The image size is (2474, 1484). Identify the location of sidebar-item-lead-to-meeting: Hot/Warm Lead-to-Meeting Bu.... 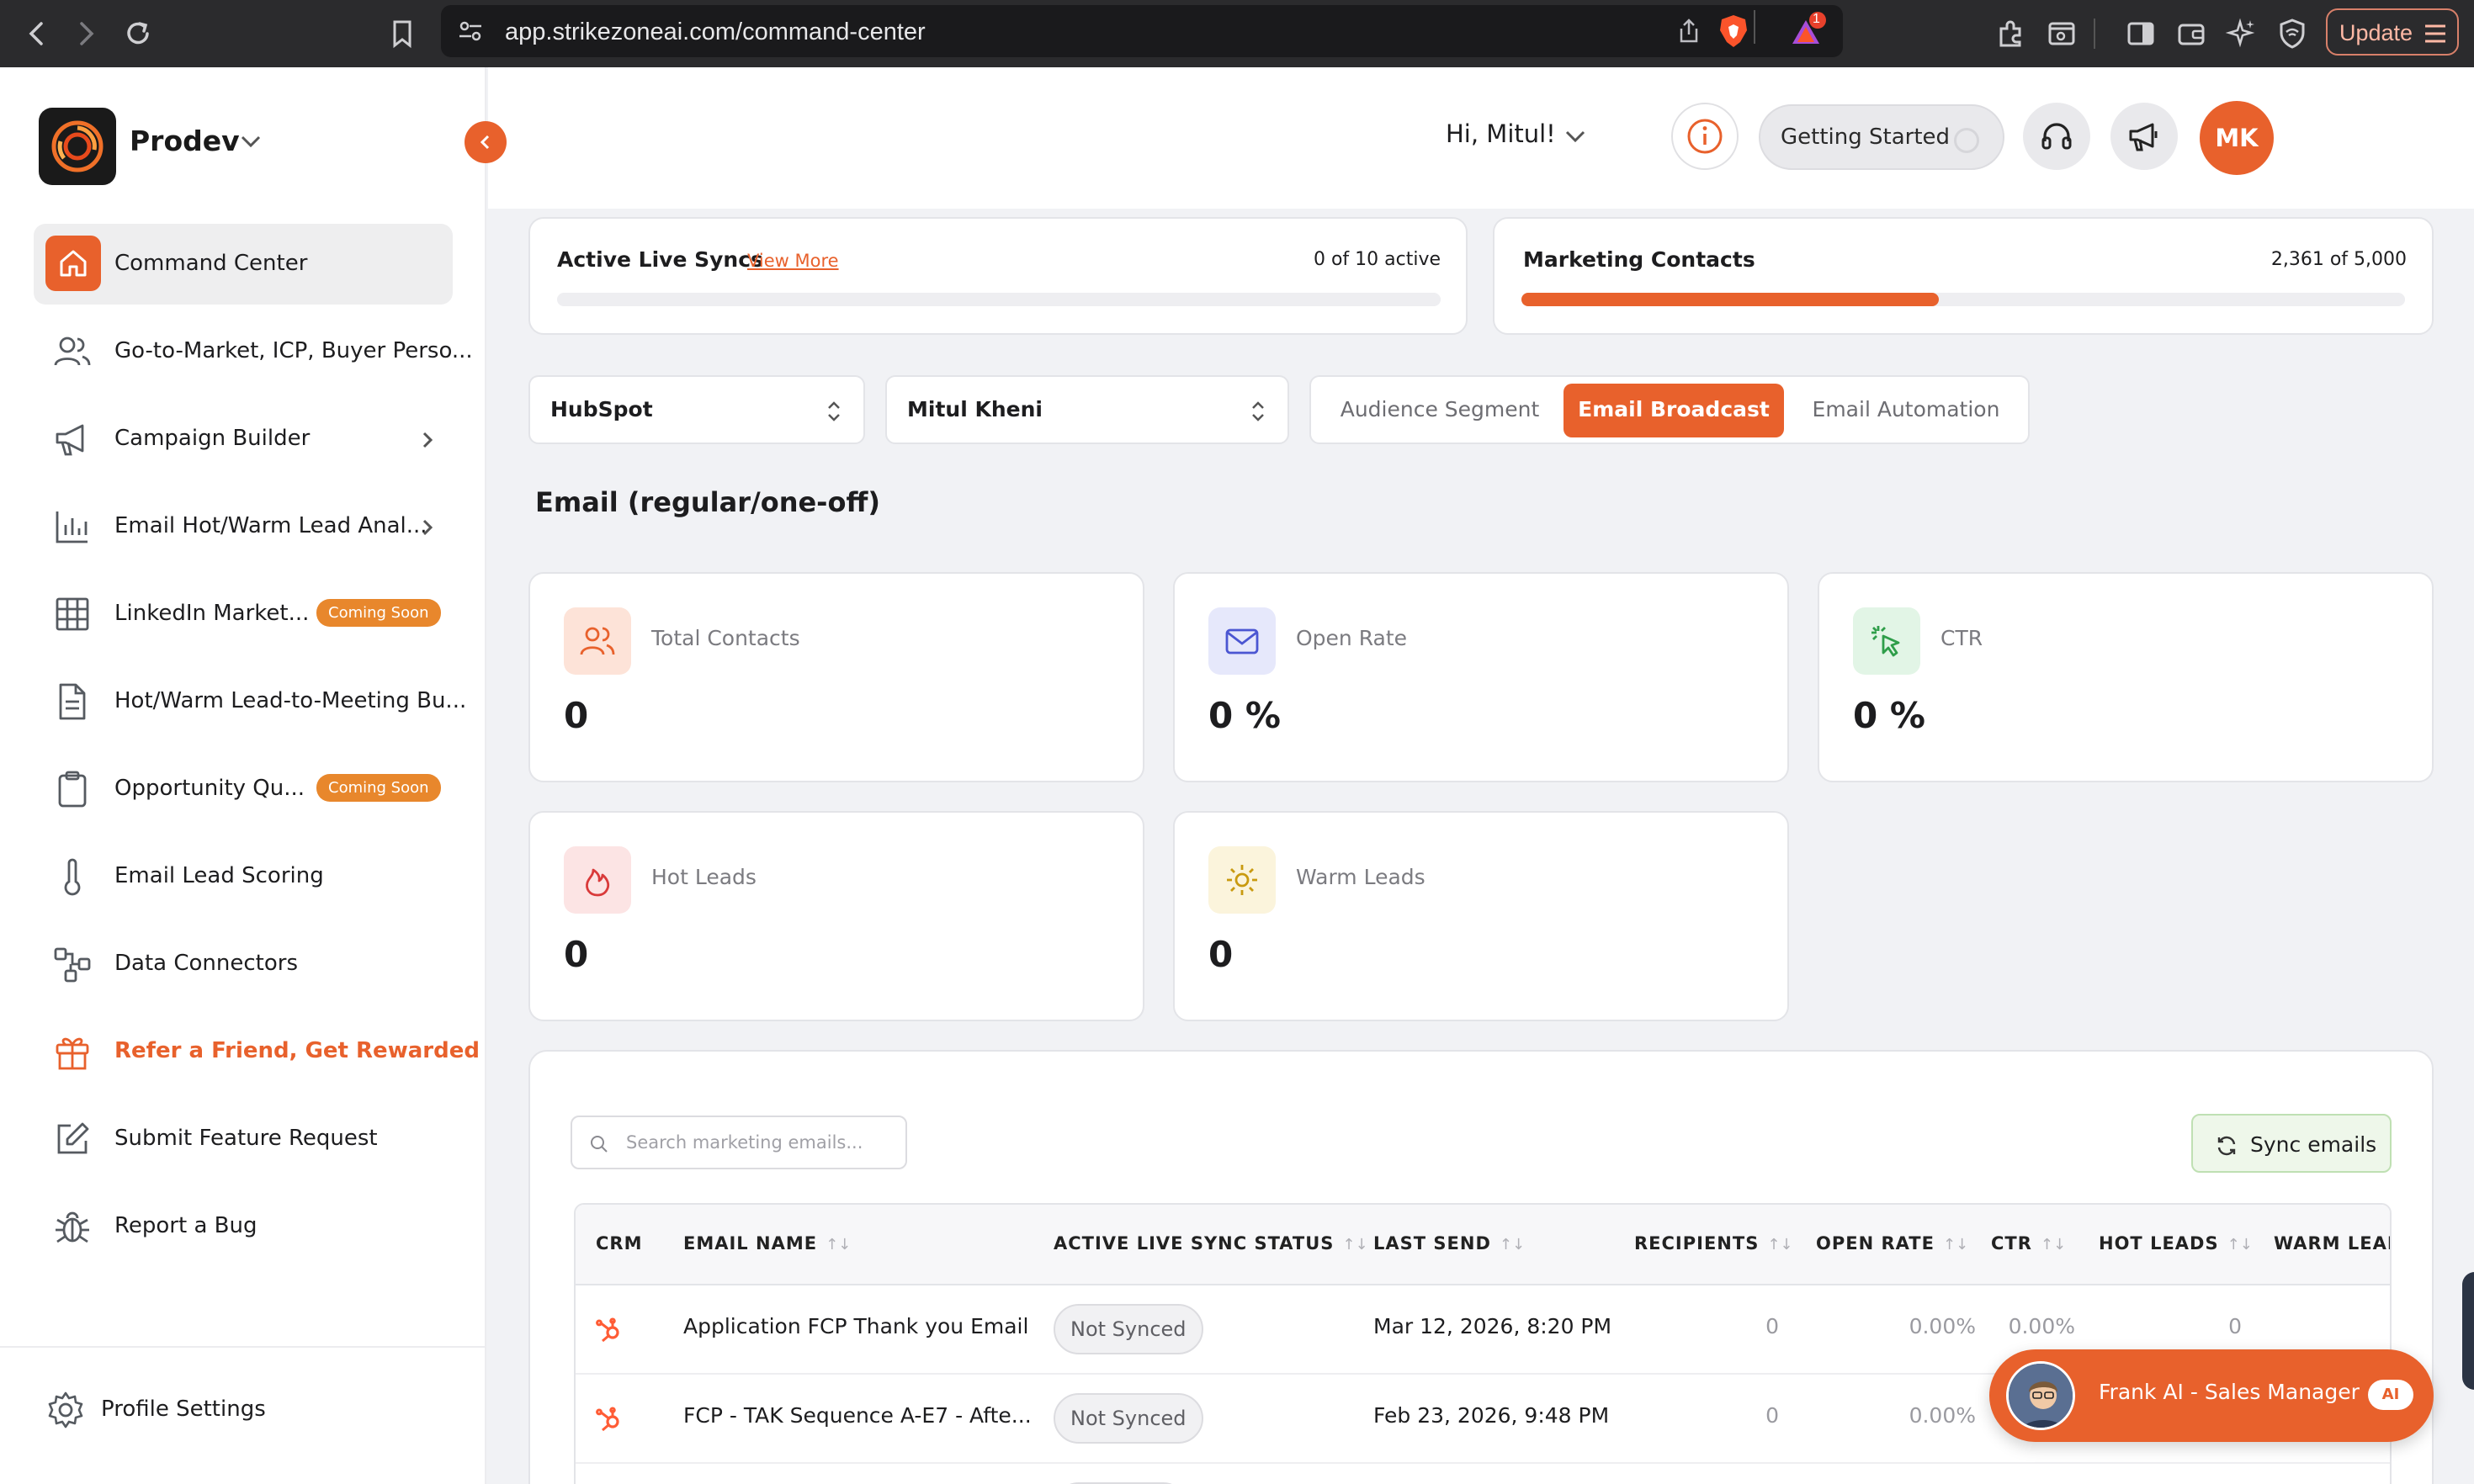
(250, 701).